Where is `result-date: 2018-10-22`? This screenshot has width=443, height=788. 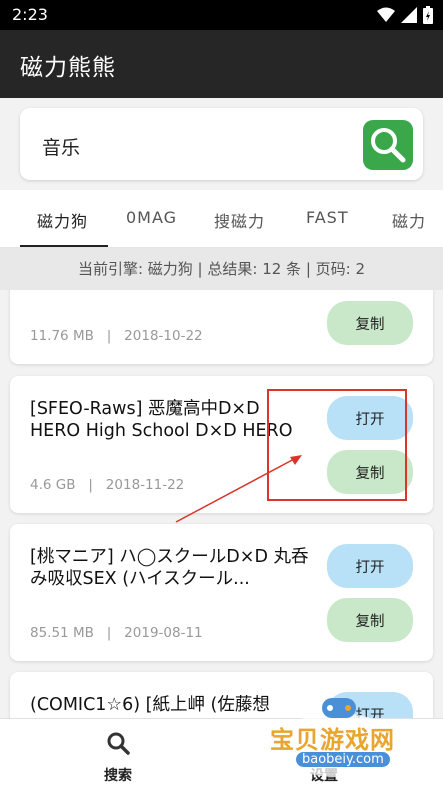
result-date: 2018-10-22 is located at coordinates (163, 336).